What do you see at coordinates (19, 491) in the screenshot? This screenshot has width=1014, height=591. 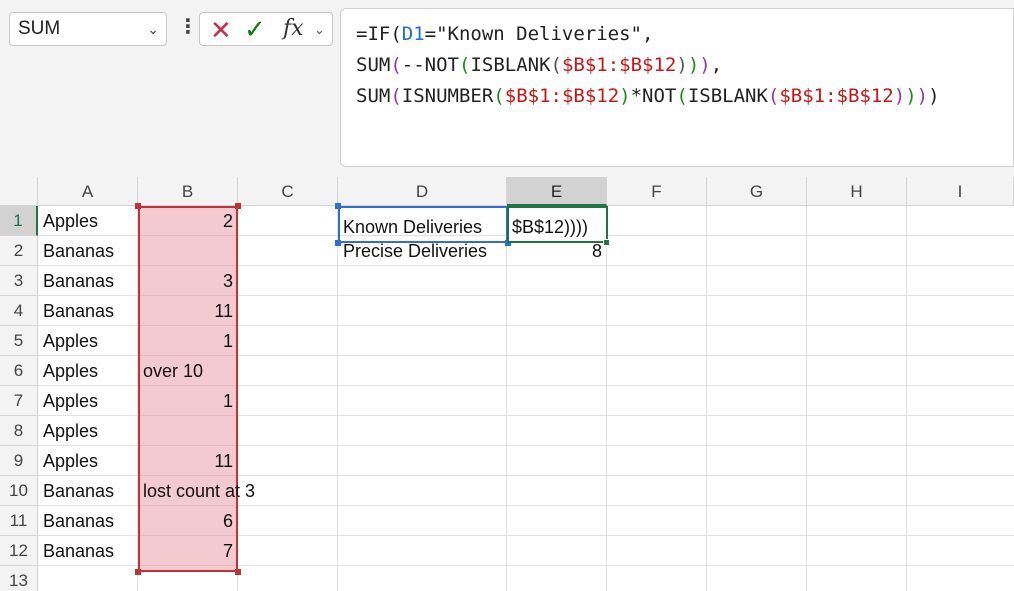 I see `row-header-10: 10` at bounding box center [19, 491].